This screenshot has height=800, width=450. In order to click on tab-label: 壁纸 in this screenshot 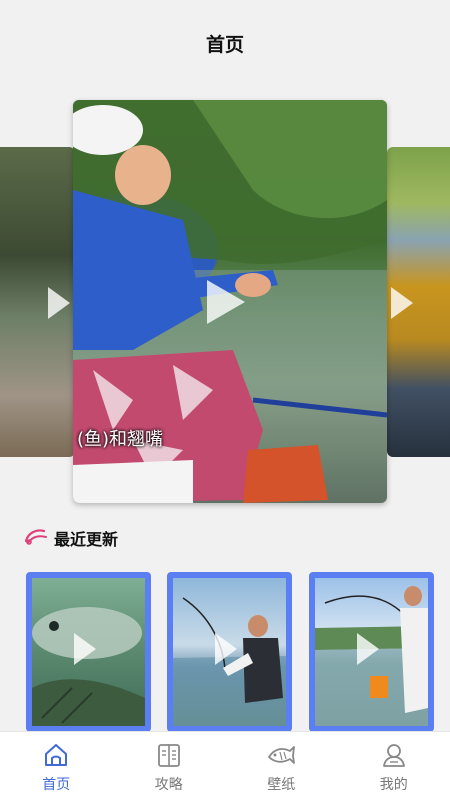, I will do `click(281, 785)`.